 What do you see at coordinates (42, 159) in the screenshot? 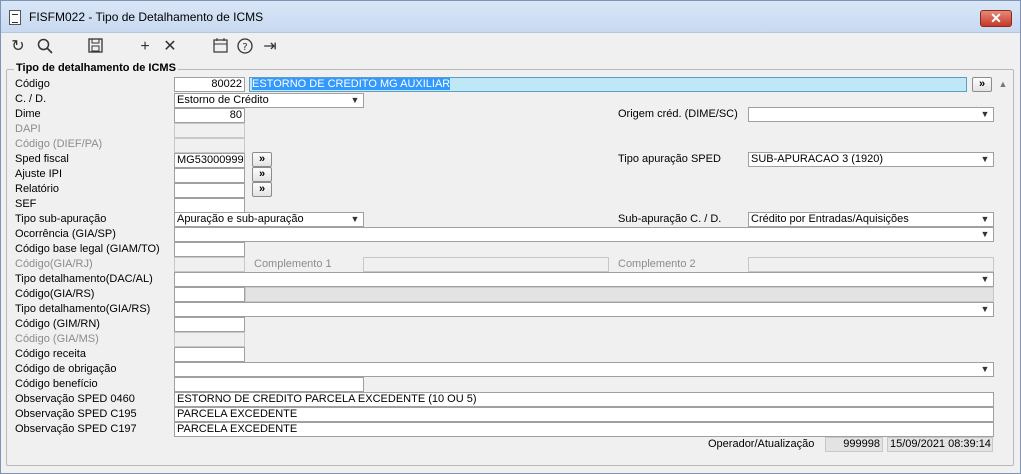
I see `label-sped-fiscal: Sped fiscal` at bounding box center [42, 159].